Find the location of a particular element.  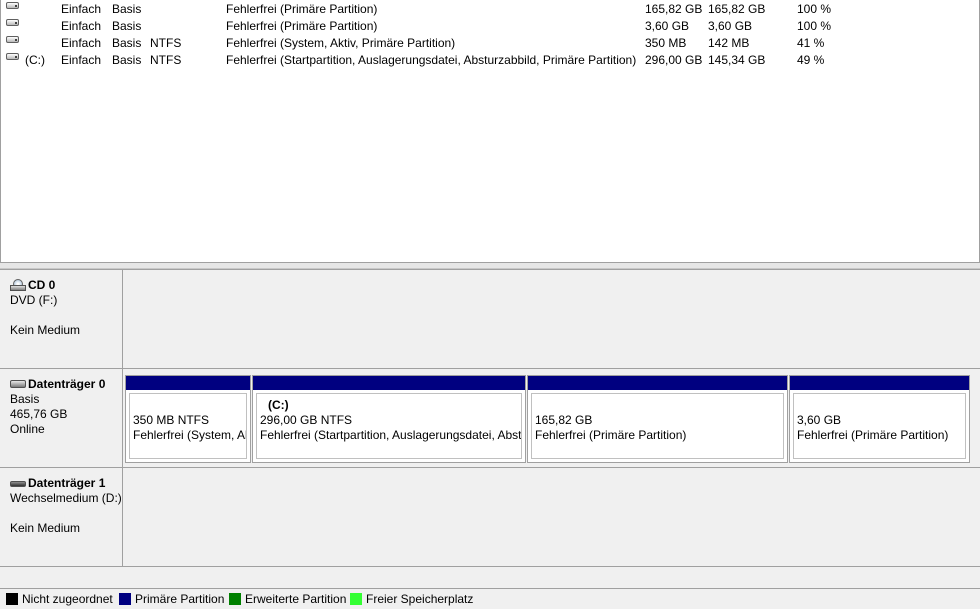

hard-disk-icon is located at coordinates (18, 384).